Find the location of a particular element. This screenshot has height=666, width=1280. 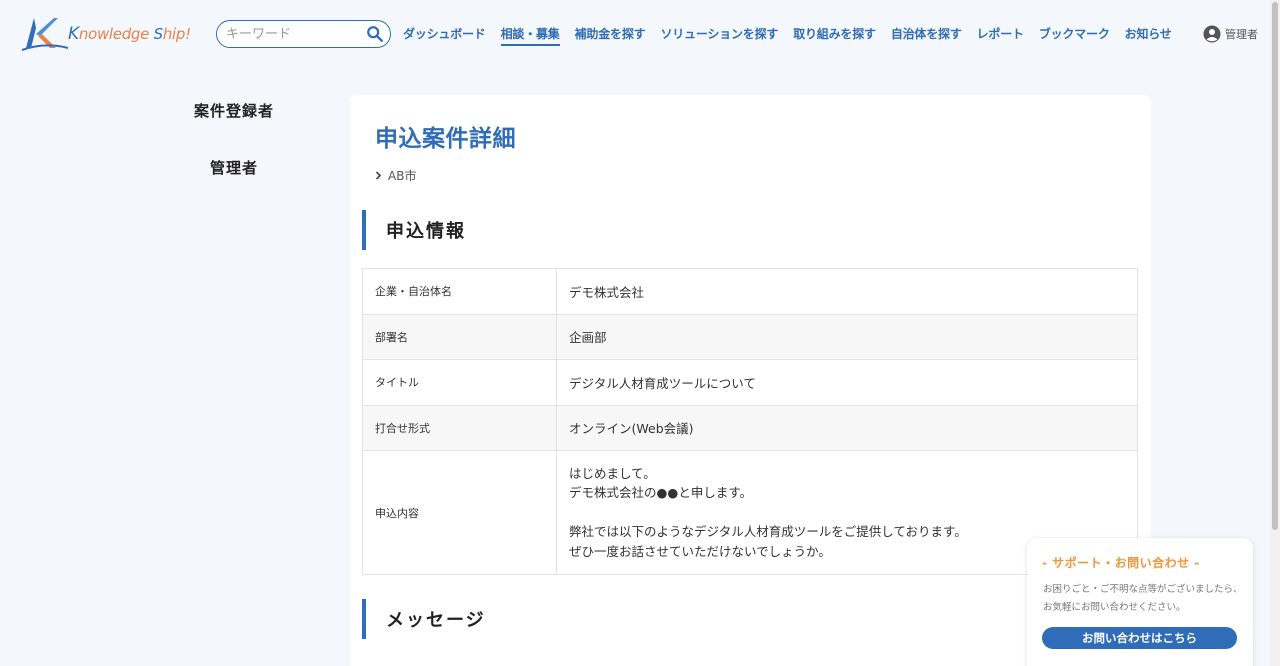

search-icon is located at coordinates (375, 34).